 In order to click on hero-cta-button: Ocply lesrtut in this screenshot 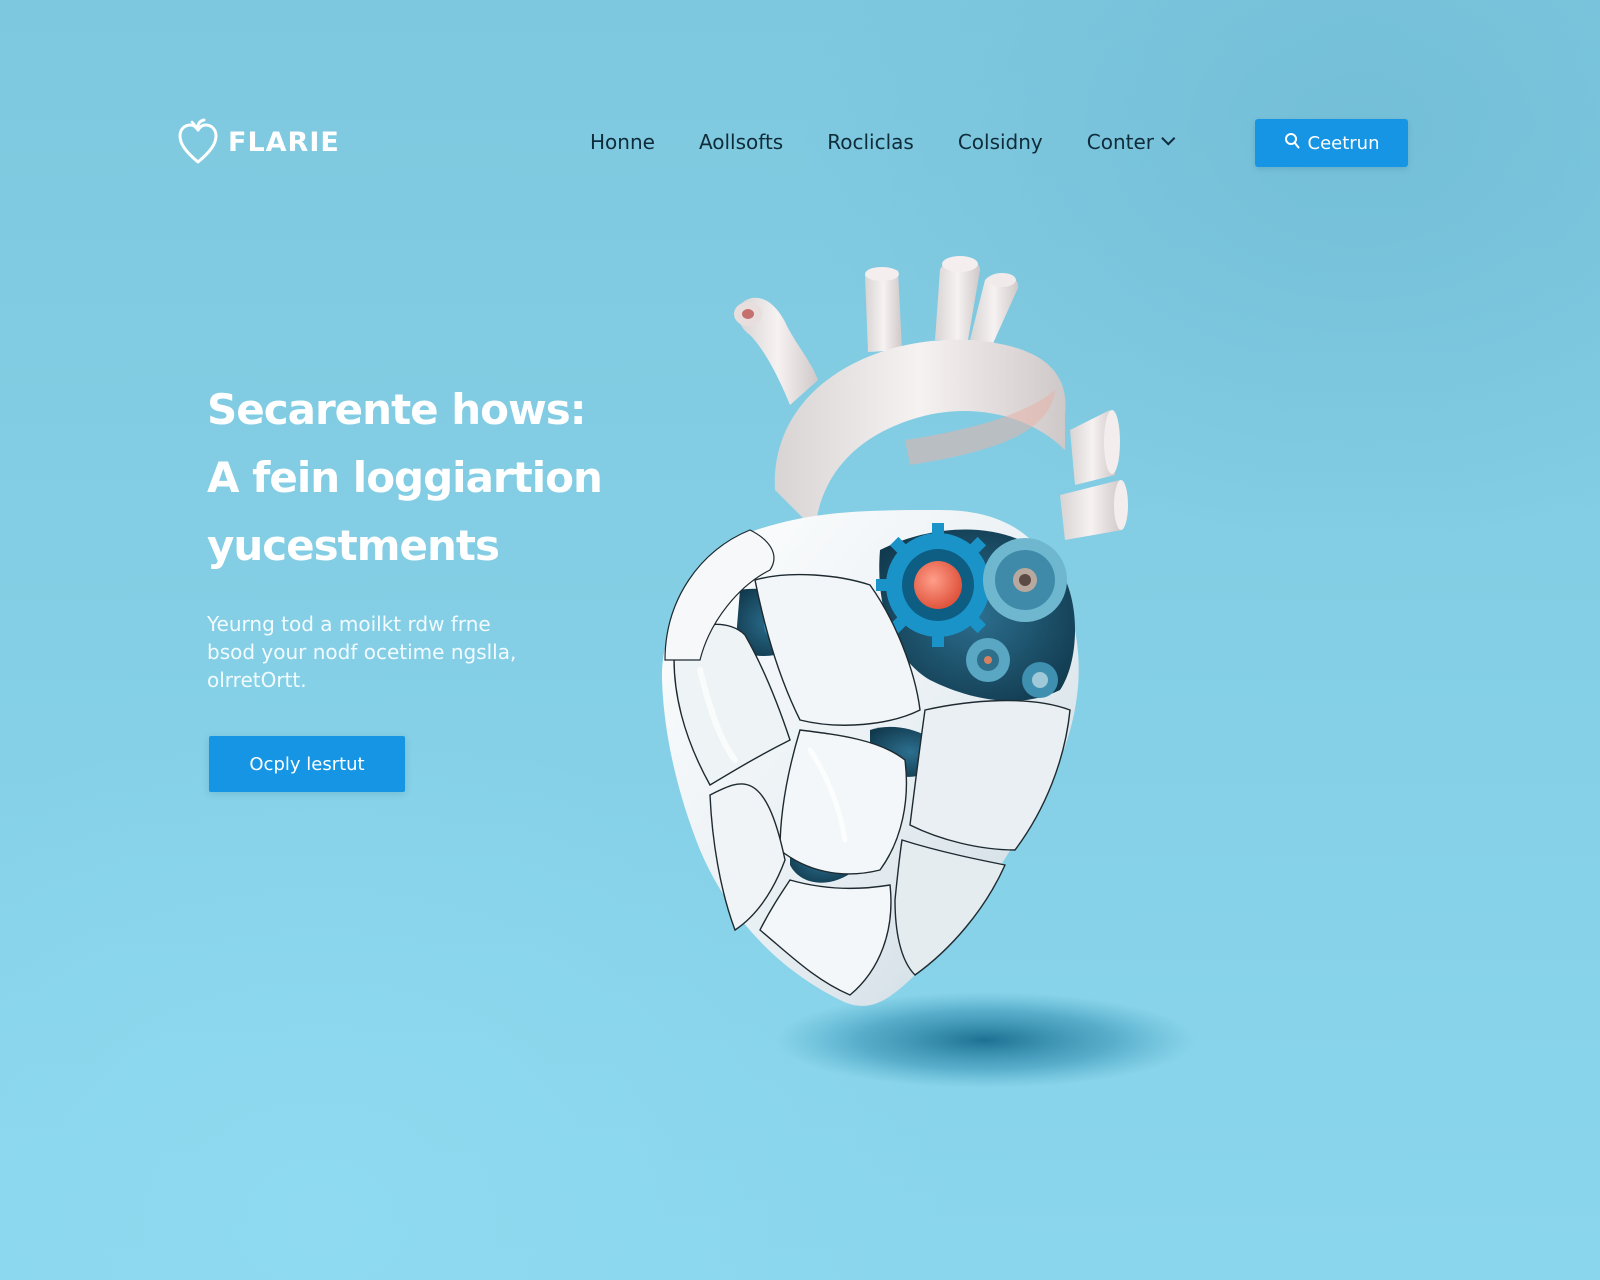, I will do `click(307, 764)`.